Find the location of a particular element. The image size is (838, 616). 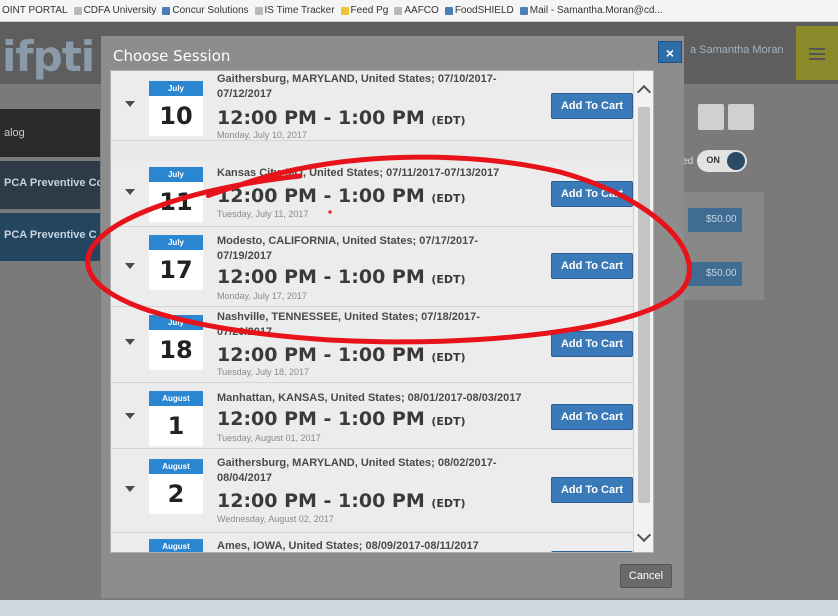

bookmark-label: FoodSHIELD is located at coordinates (484, 10).